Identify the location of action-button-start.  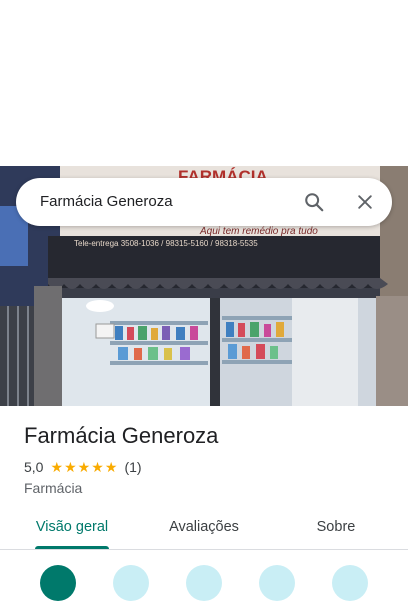
(131, 583).